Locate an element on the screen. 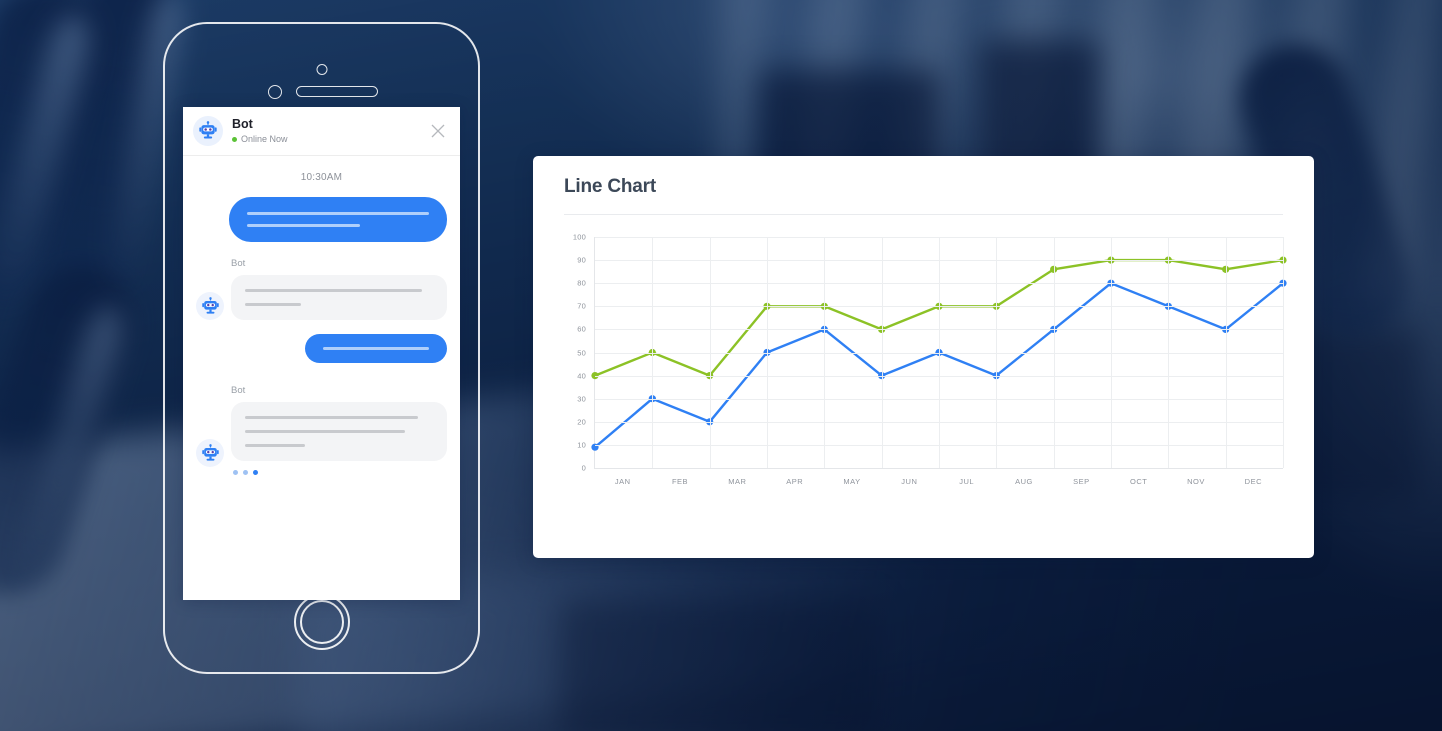 Image resolution: width=1442 pixels, height=731 pixels. y-axis-tick-label: 90 is located at coordinates (581, 260).